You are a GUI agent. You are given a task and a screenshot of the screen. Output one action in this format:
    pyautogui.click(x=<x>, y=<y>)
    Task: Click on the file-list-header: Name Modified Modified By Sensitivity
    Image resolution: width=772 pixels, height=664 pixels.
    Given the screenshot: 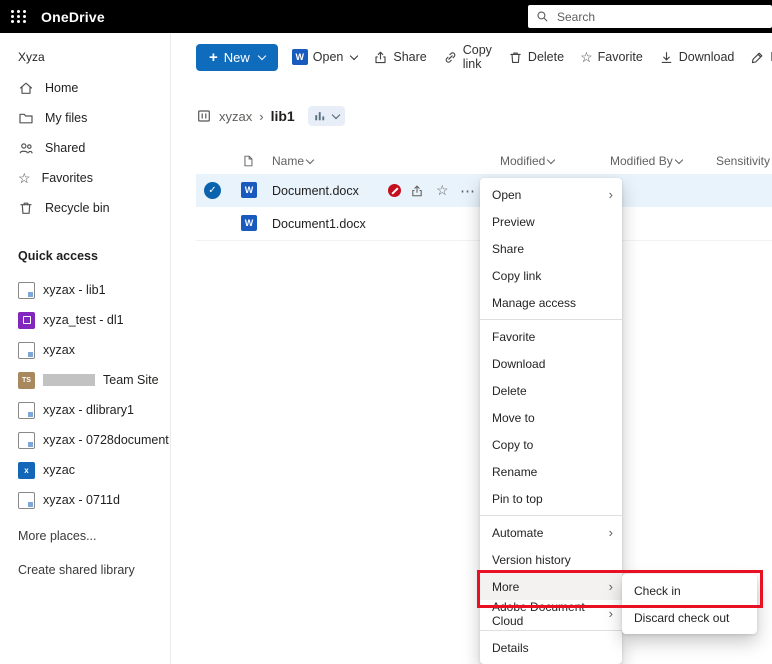 What is the action you would take?
    pyautogui.click(x=484, y=161)
    